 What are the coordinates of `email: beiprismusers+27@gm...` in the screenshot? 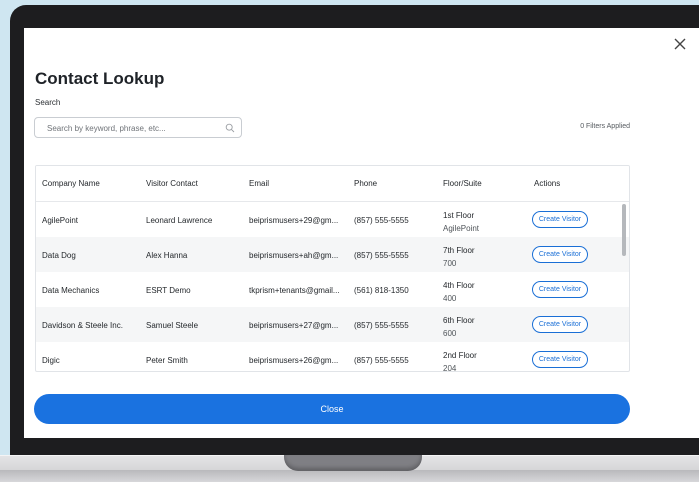 It's located at (294, 325).